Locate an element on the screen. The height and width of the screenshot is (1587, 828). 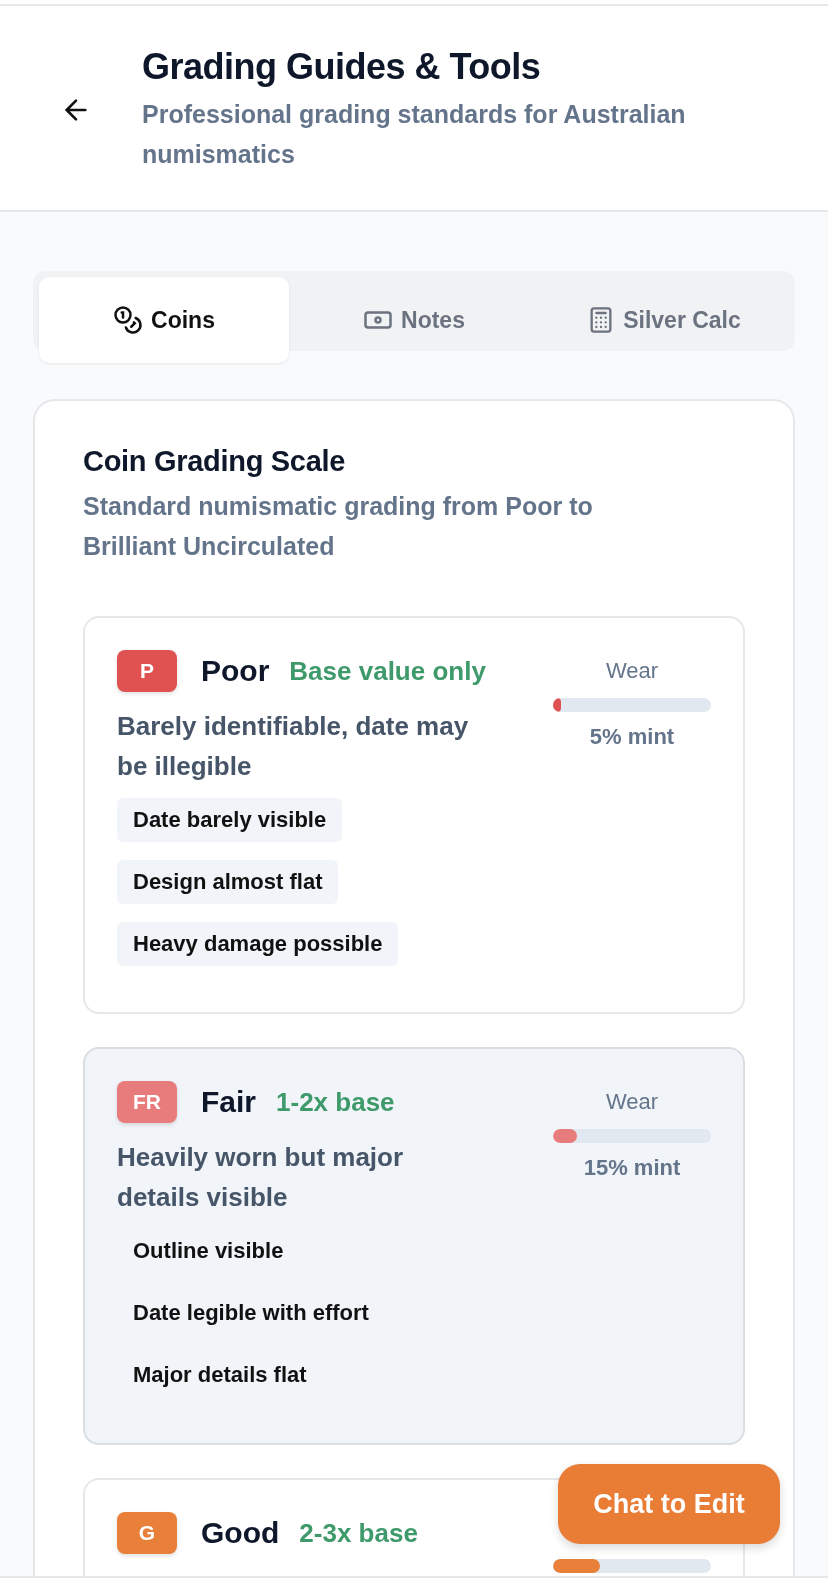
page-subtitle: Professional grading standards for Australian numismatics is located at coordinates (414, 134).